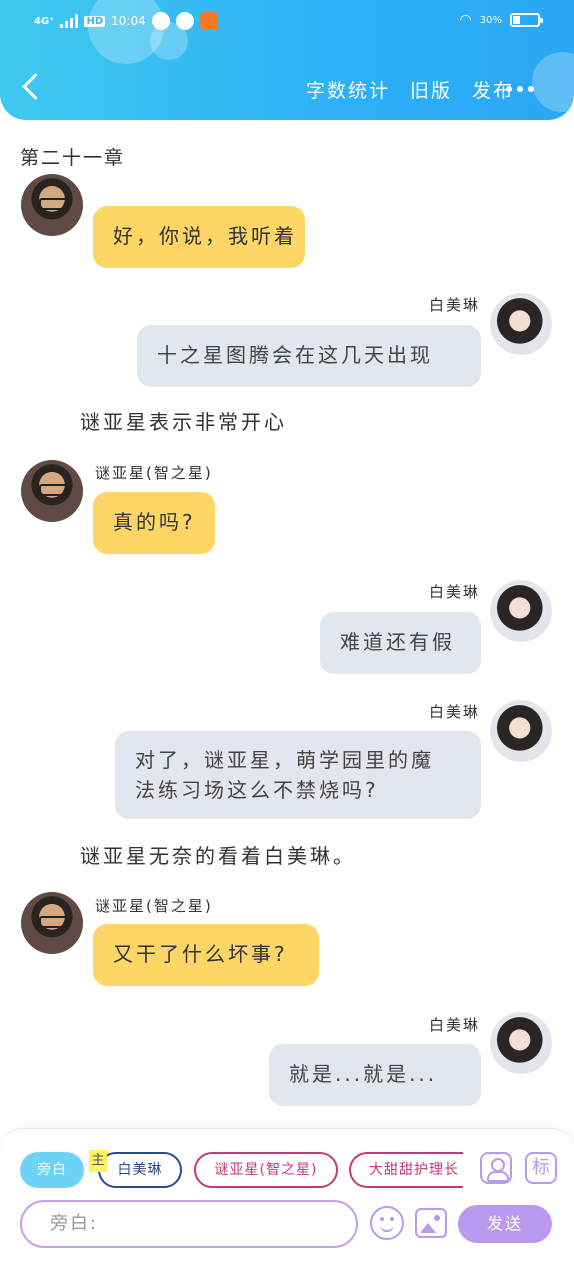 The width and height of the screenshot is (574, 1281). Describe the element at coordinates (284, 760) in the screenshot. I see `message-line: 对了，谜亚星，萌学园里的魔` at that location.